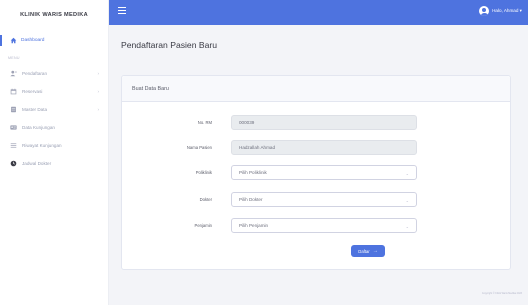  Describe the element at coordinates (38, 127) in the screenshot. I see `sidebar-item-label: Data Kunjungan` at that location.